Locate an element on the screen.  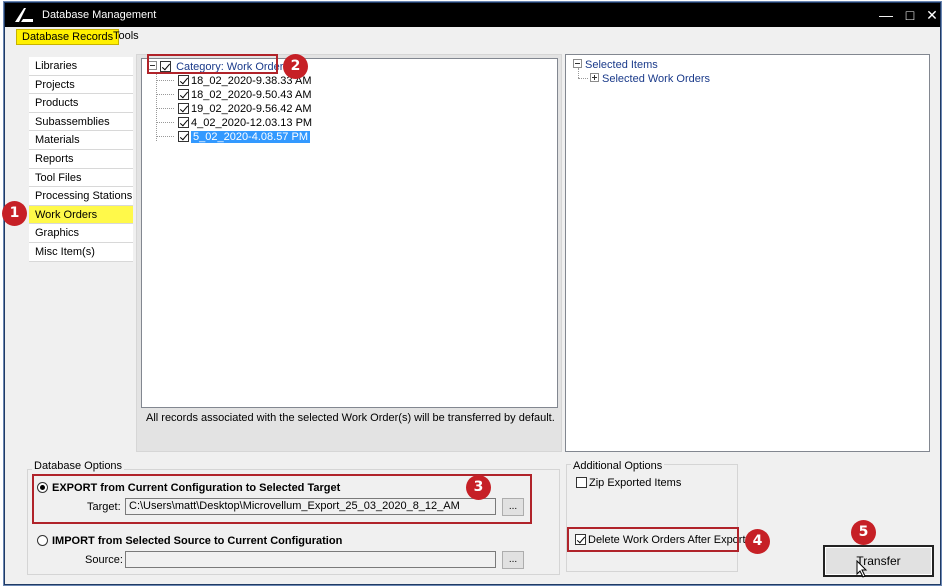
tree-item: 19_02_2020-9.56.42 AM is located at coordinates (245, 109).